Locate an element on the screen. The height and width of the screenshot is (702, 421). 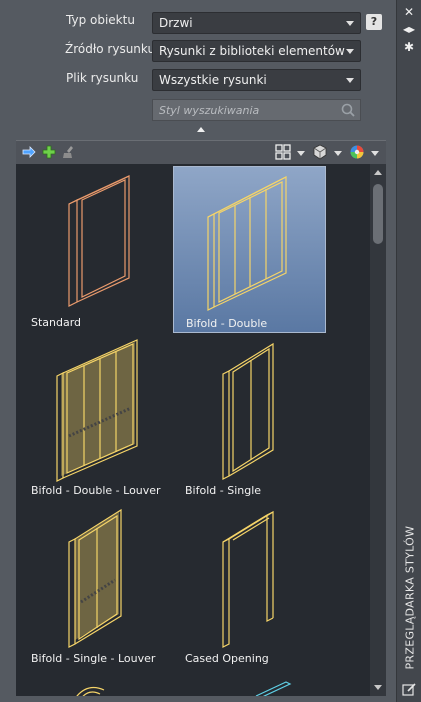
door-cased-opening-icon is located at coordinates (248, 579).